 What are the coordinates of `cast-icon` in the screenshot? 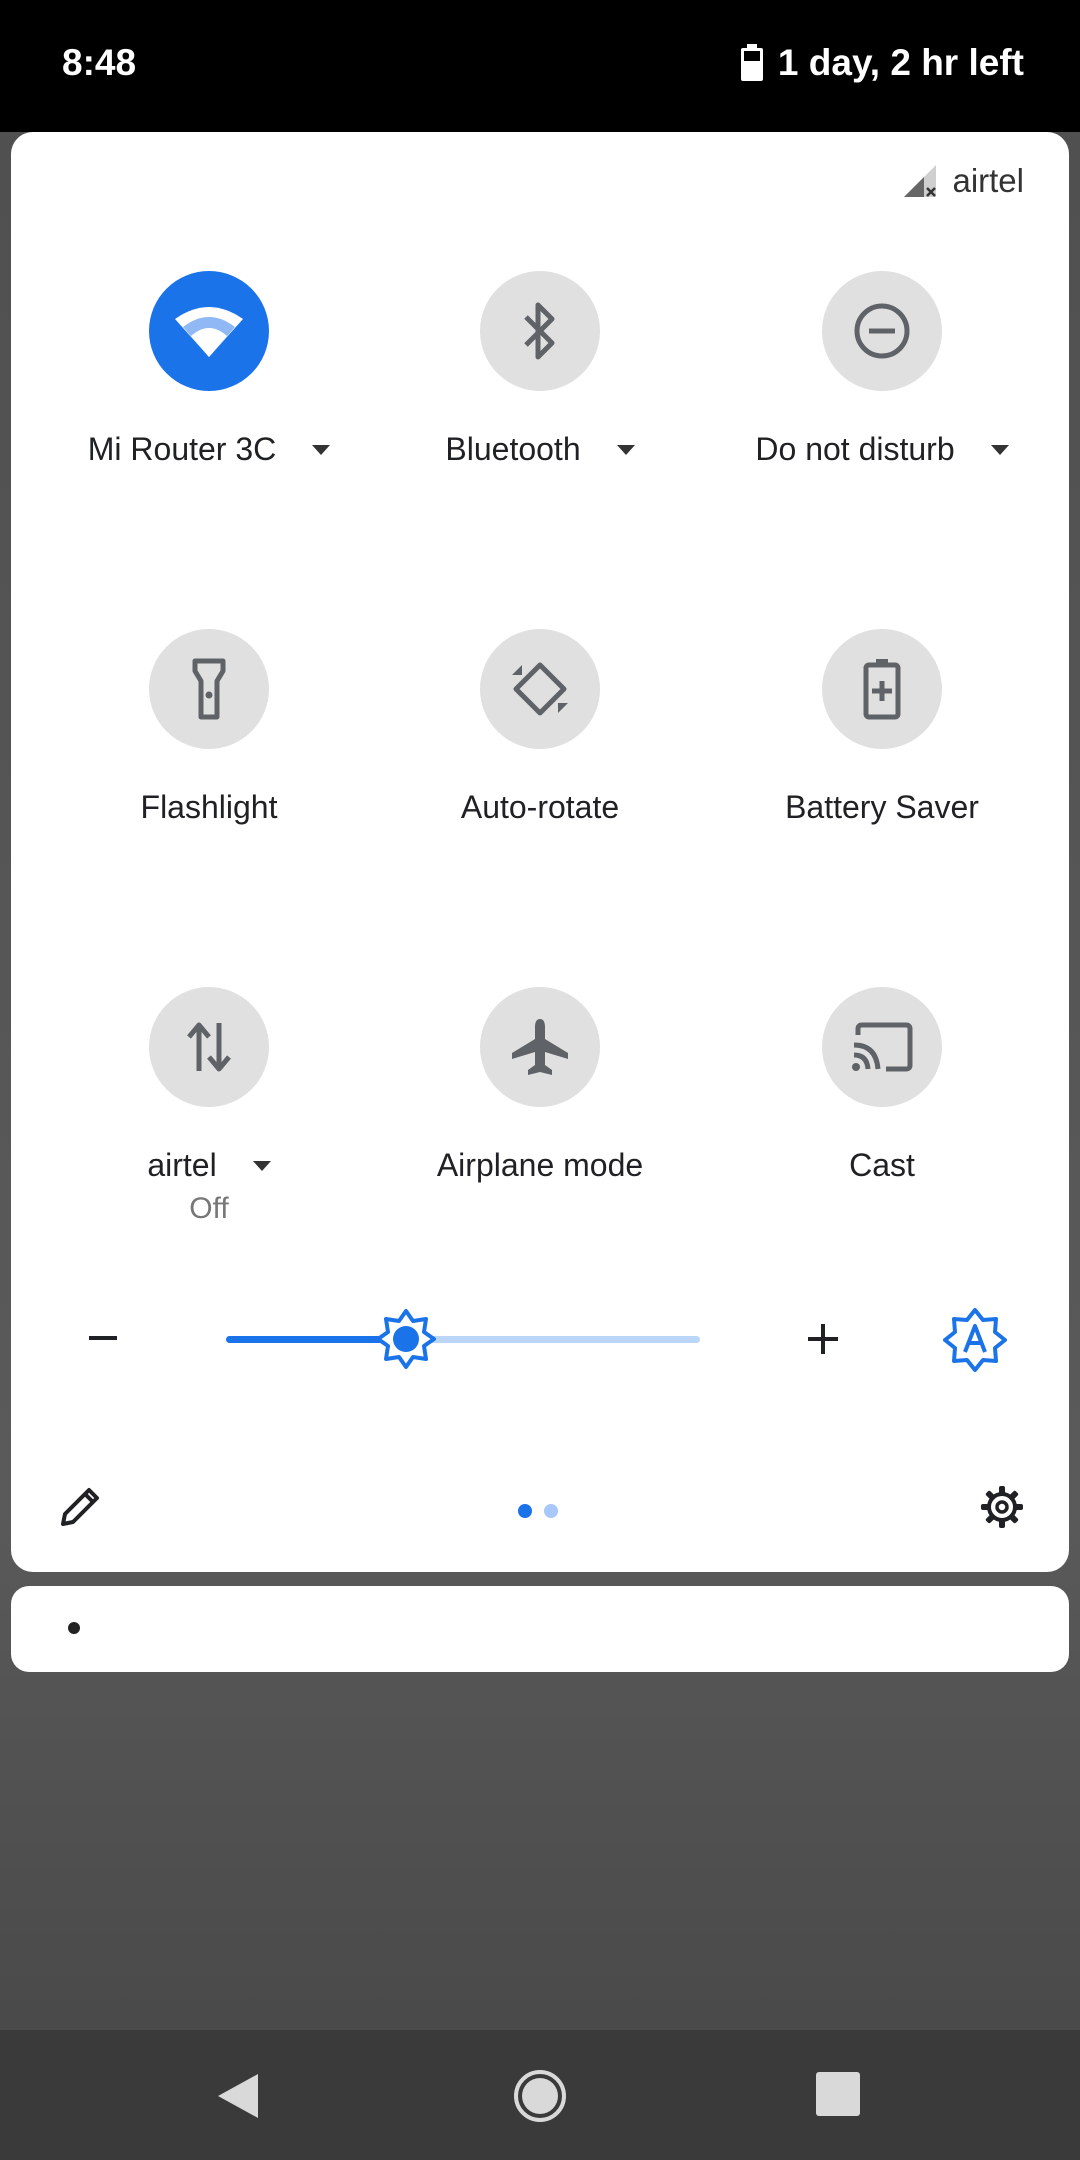 It's located at (882, 1047).